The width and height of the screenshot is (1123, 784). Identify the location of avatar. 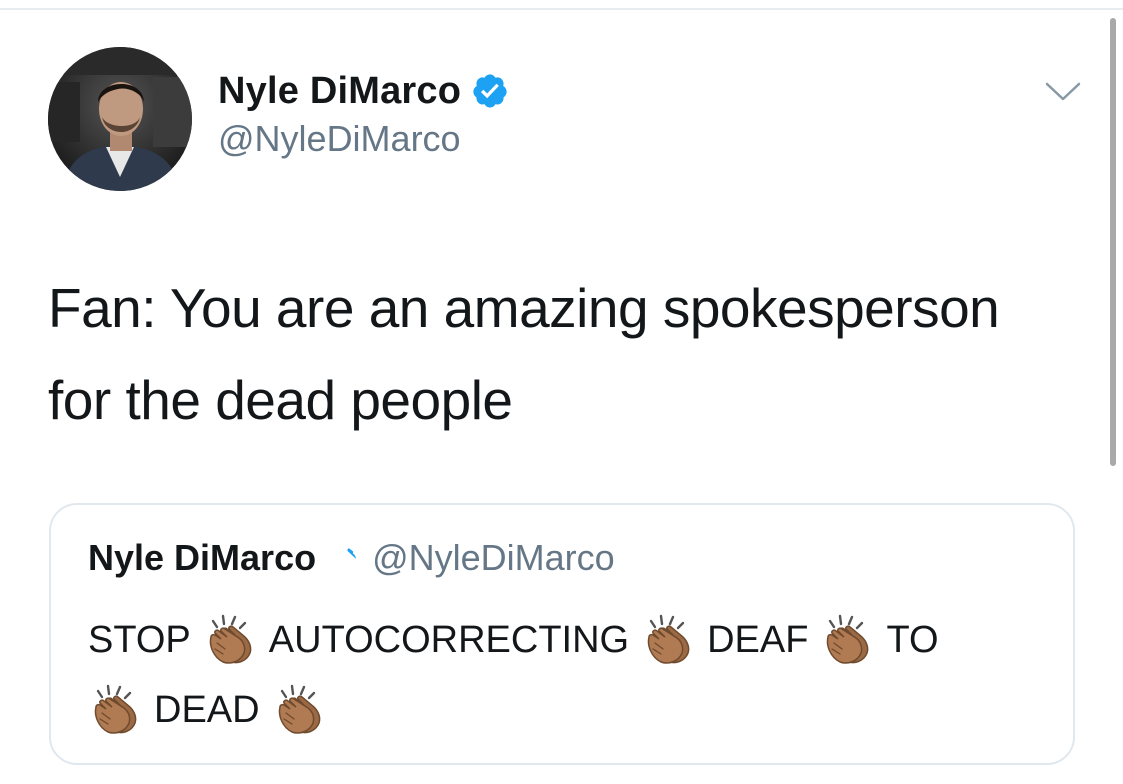
(120, 119).